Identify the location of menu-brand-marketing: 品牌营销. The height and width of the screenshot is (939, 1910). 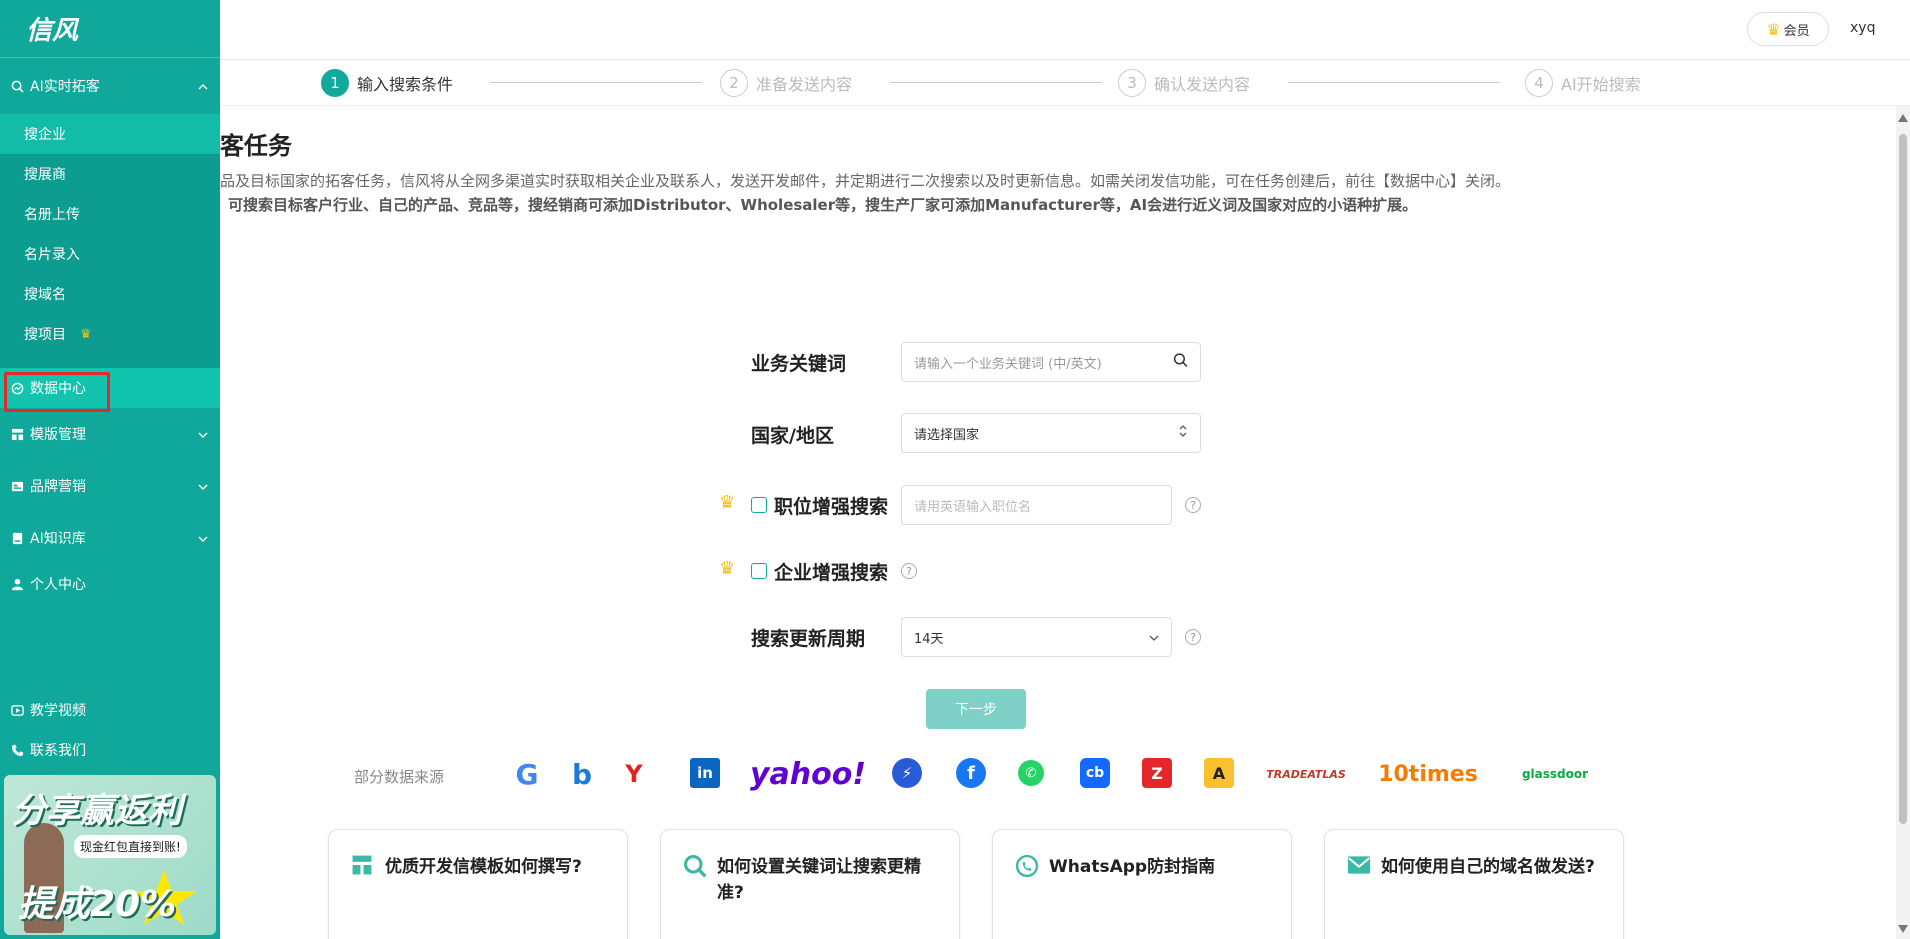
(110, 486).